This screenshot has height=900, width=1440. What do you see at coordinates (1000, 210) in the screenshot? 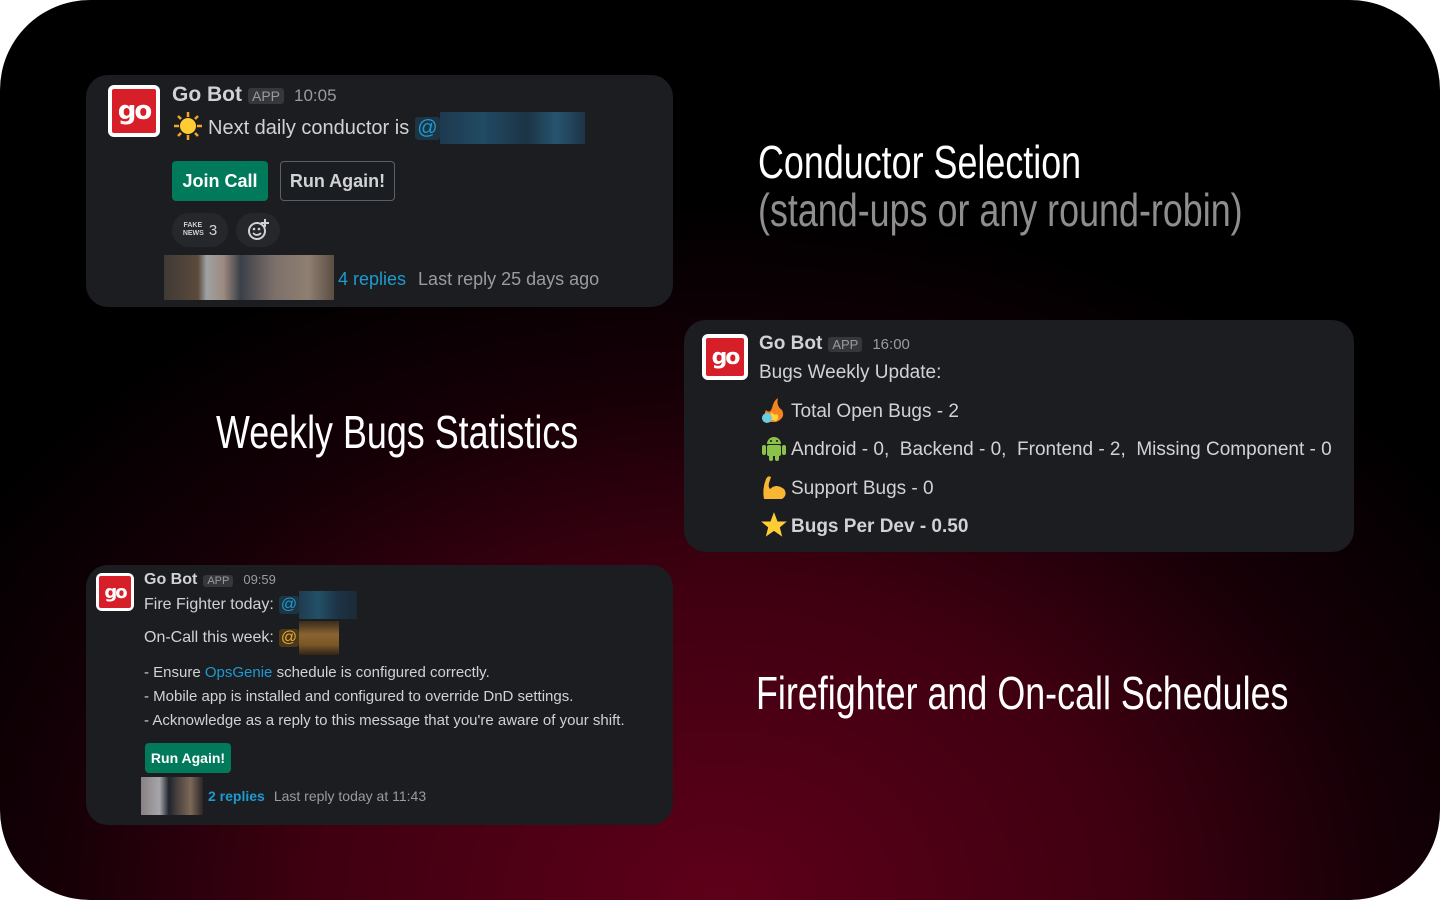
I see `conductor-subtitle: (stand-ups or any round-robin)` at bounding box center [1000, 210].